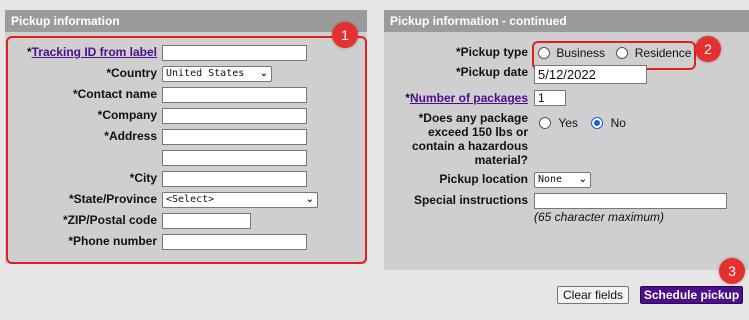 The height and width of the screenshot is (320, 749). What do you see at coordinates (599, 217) in the screenshot?
I see `instructions-hint: (65 character maximum)` at bounding box center [599, 217].